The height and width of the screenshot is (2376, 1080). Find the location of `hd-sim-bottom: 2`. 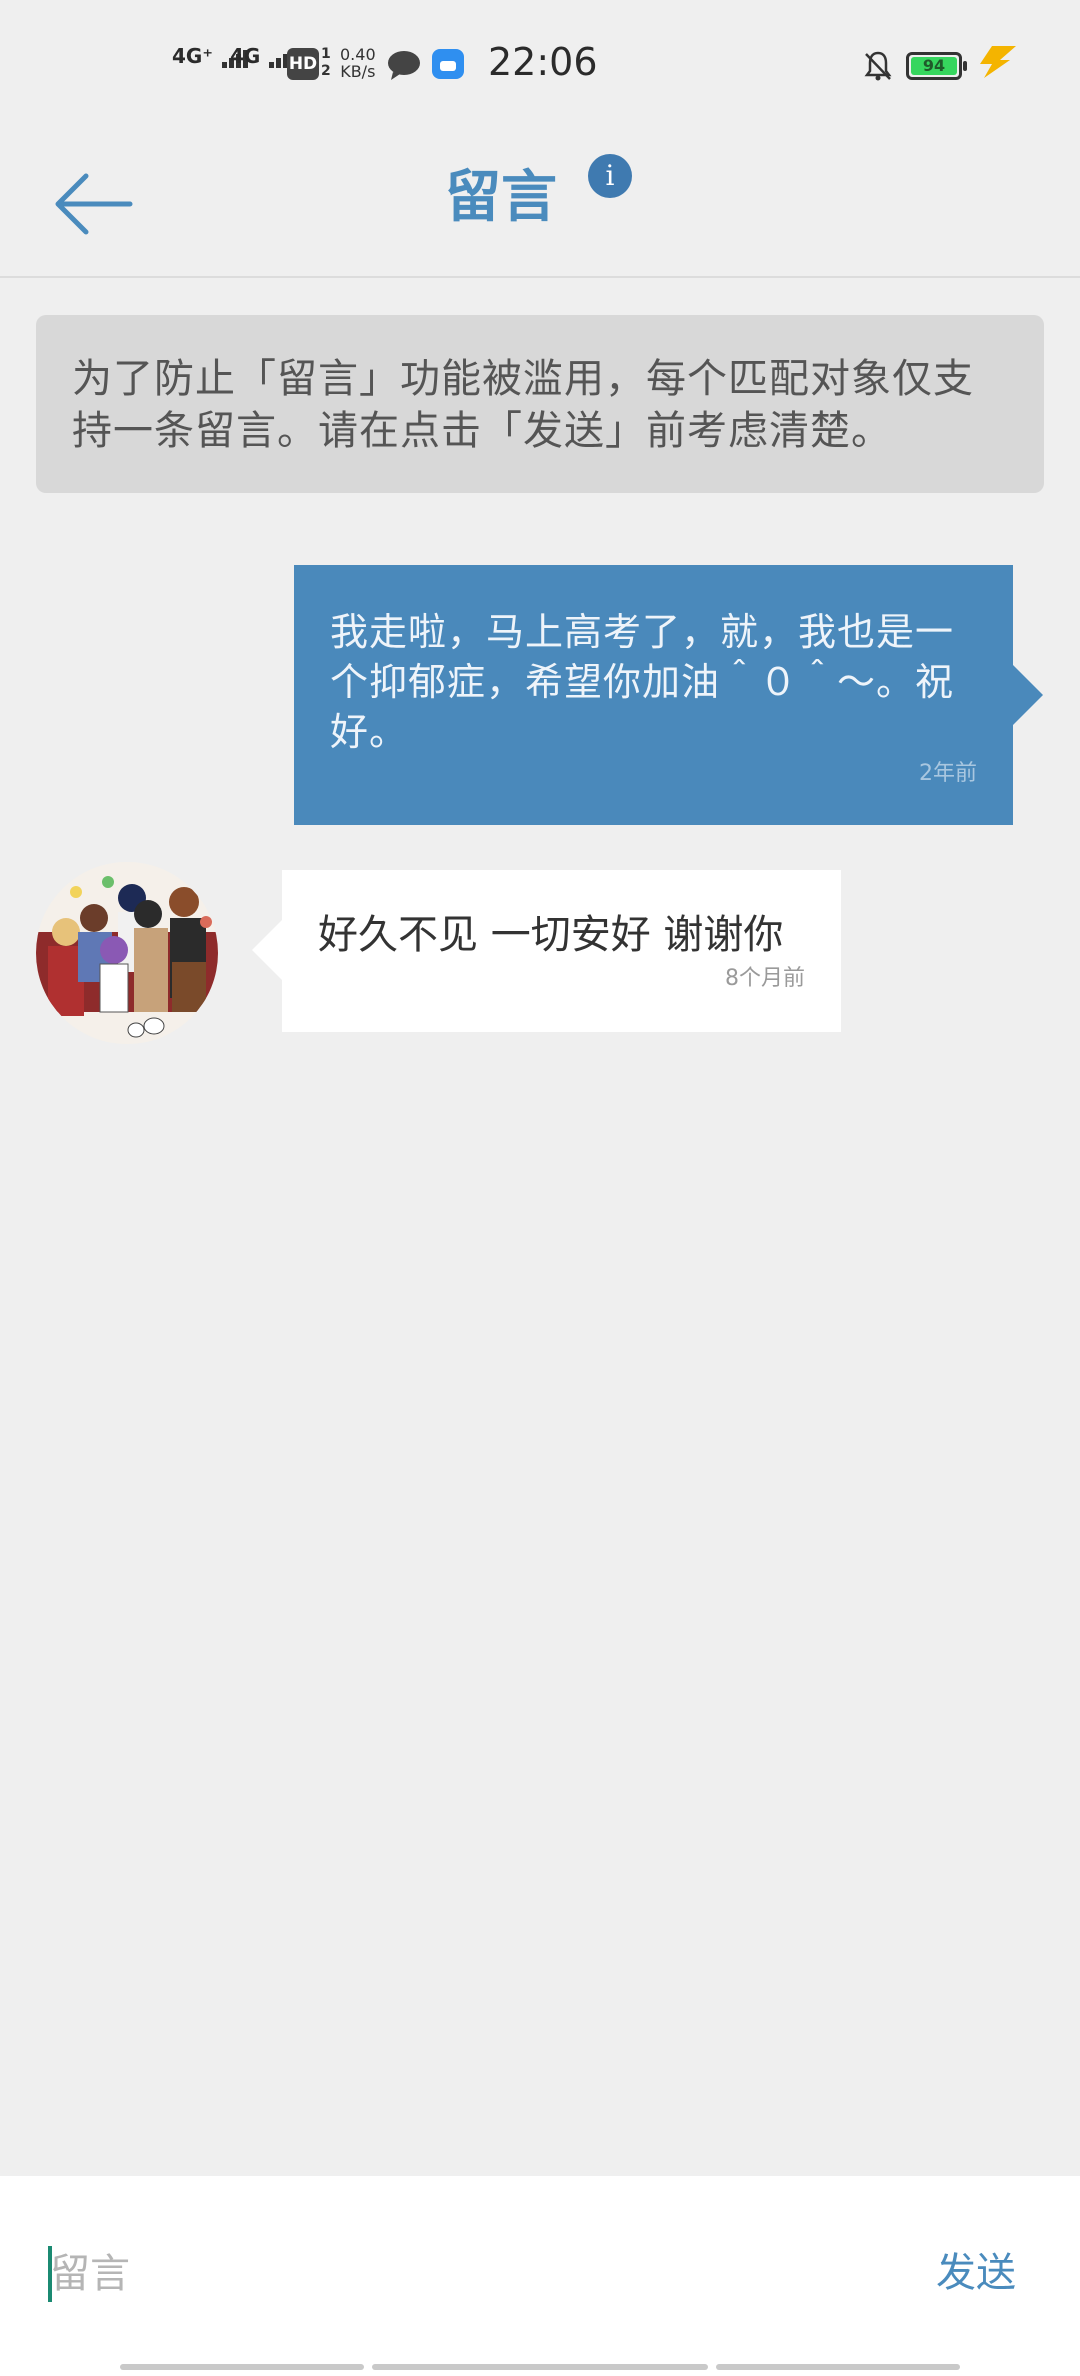

hd-sim-bottom: 2 is located at coordinates (326, 71).